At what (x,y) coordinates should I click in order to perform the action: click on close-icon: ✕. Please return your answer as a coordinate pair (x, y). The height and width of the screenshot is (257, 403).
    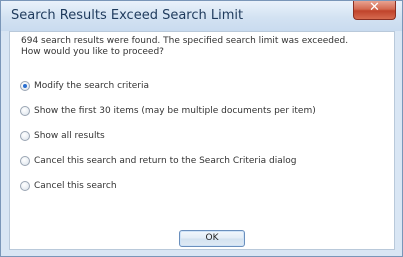
    Looking at the image, I should click on (374, 7).